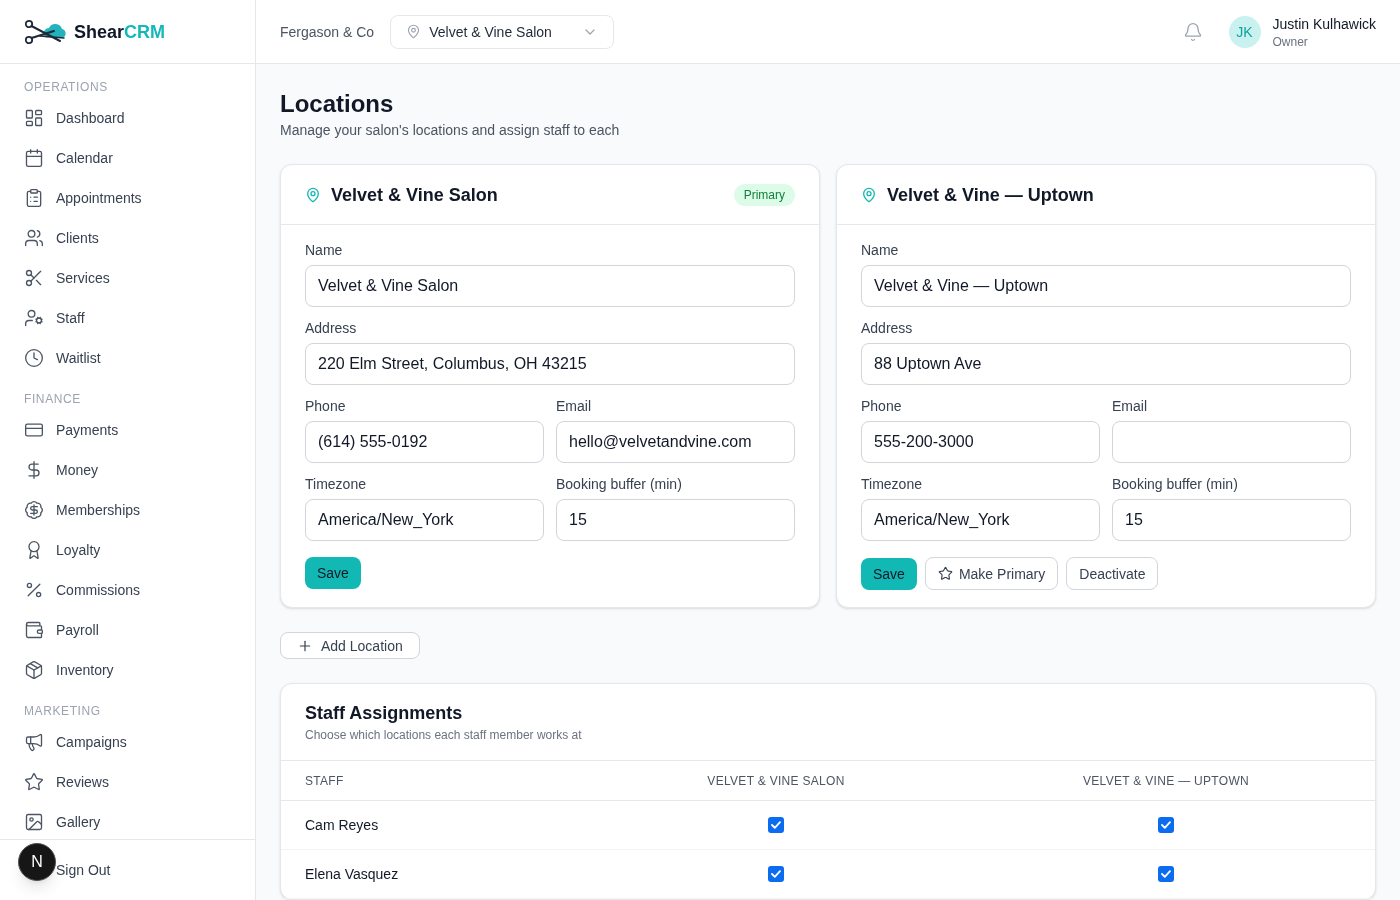  Describe the element at coordinates (34, 822) in the screenshot. I see `image-icon` at that location.